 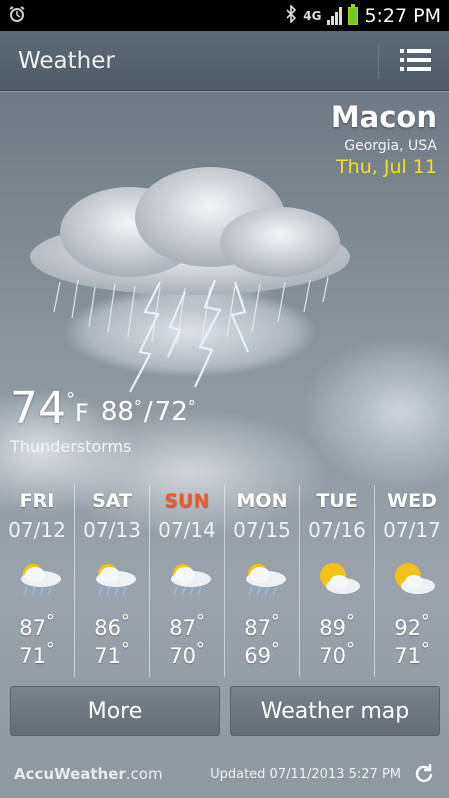 I want to click on current-conditions: 74 ° F 88 ° / 72 ° Thunderstorms, so click(x=103, y=420).